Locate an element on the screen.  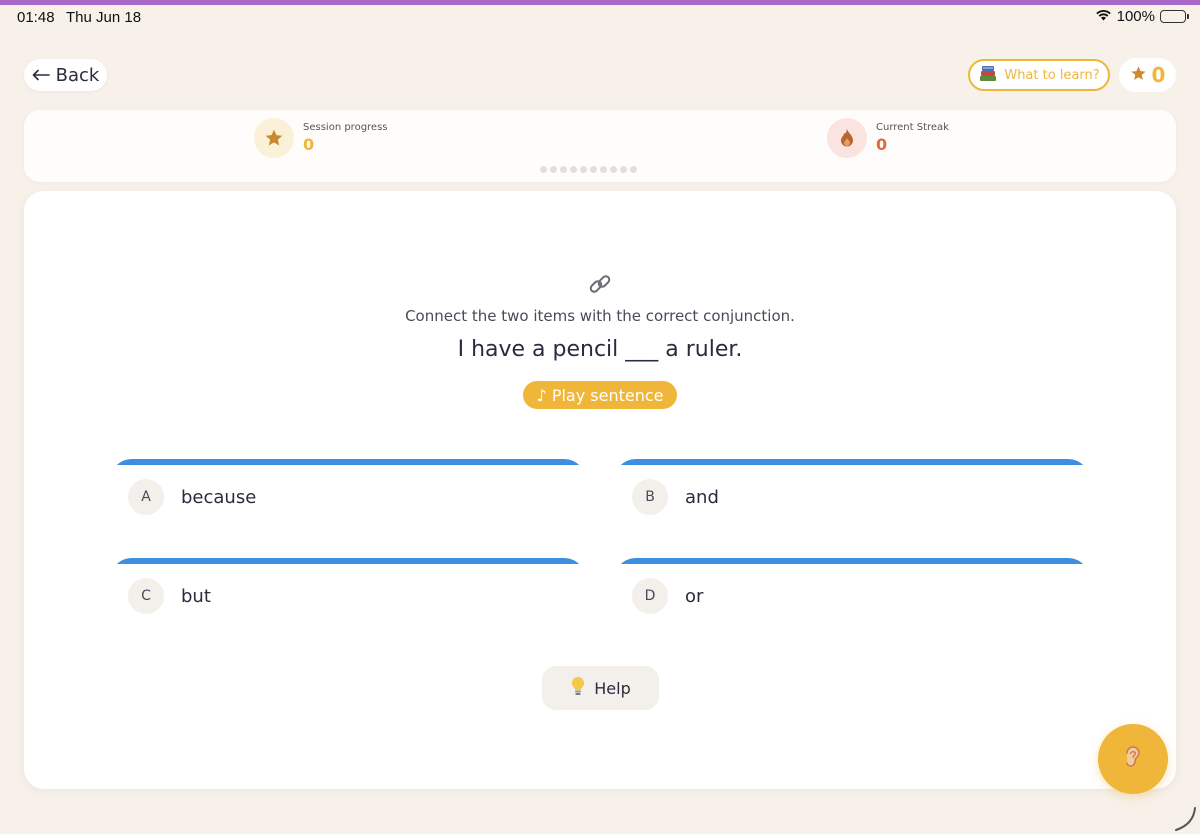
option-text: and is located at coordinates (702, 497).